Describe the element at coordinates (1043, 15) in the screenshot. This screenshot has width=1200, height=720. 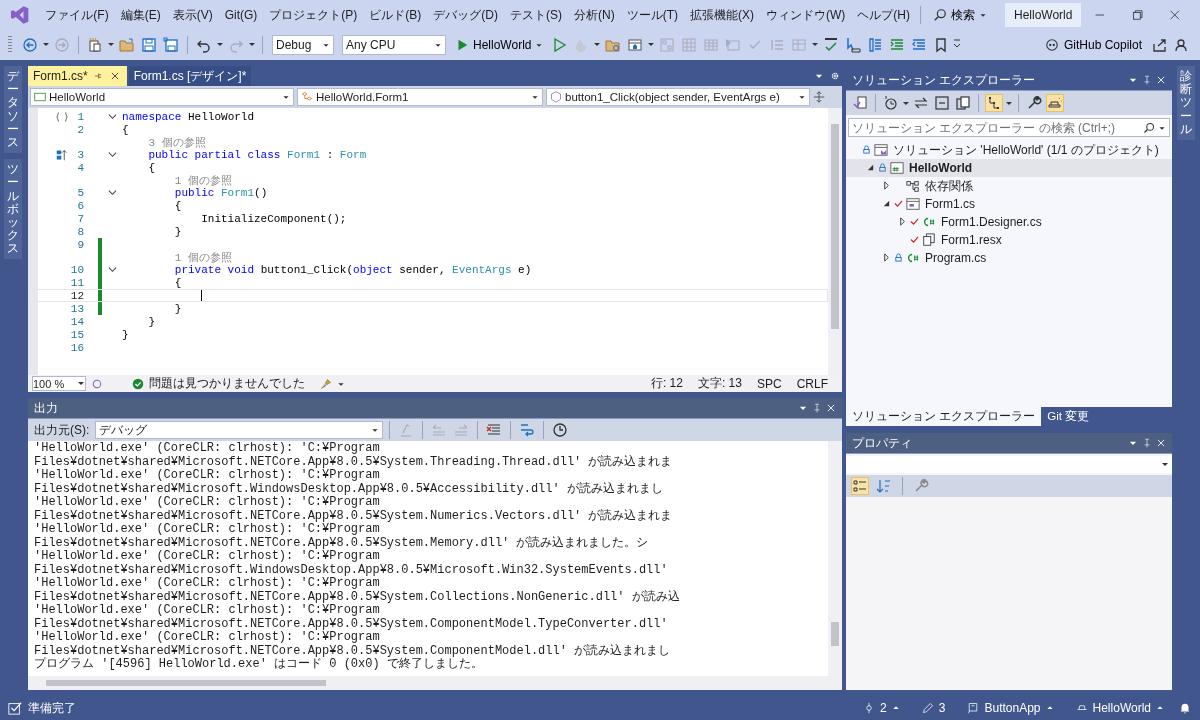
I see `window-title: HelloWorld` at that location.